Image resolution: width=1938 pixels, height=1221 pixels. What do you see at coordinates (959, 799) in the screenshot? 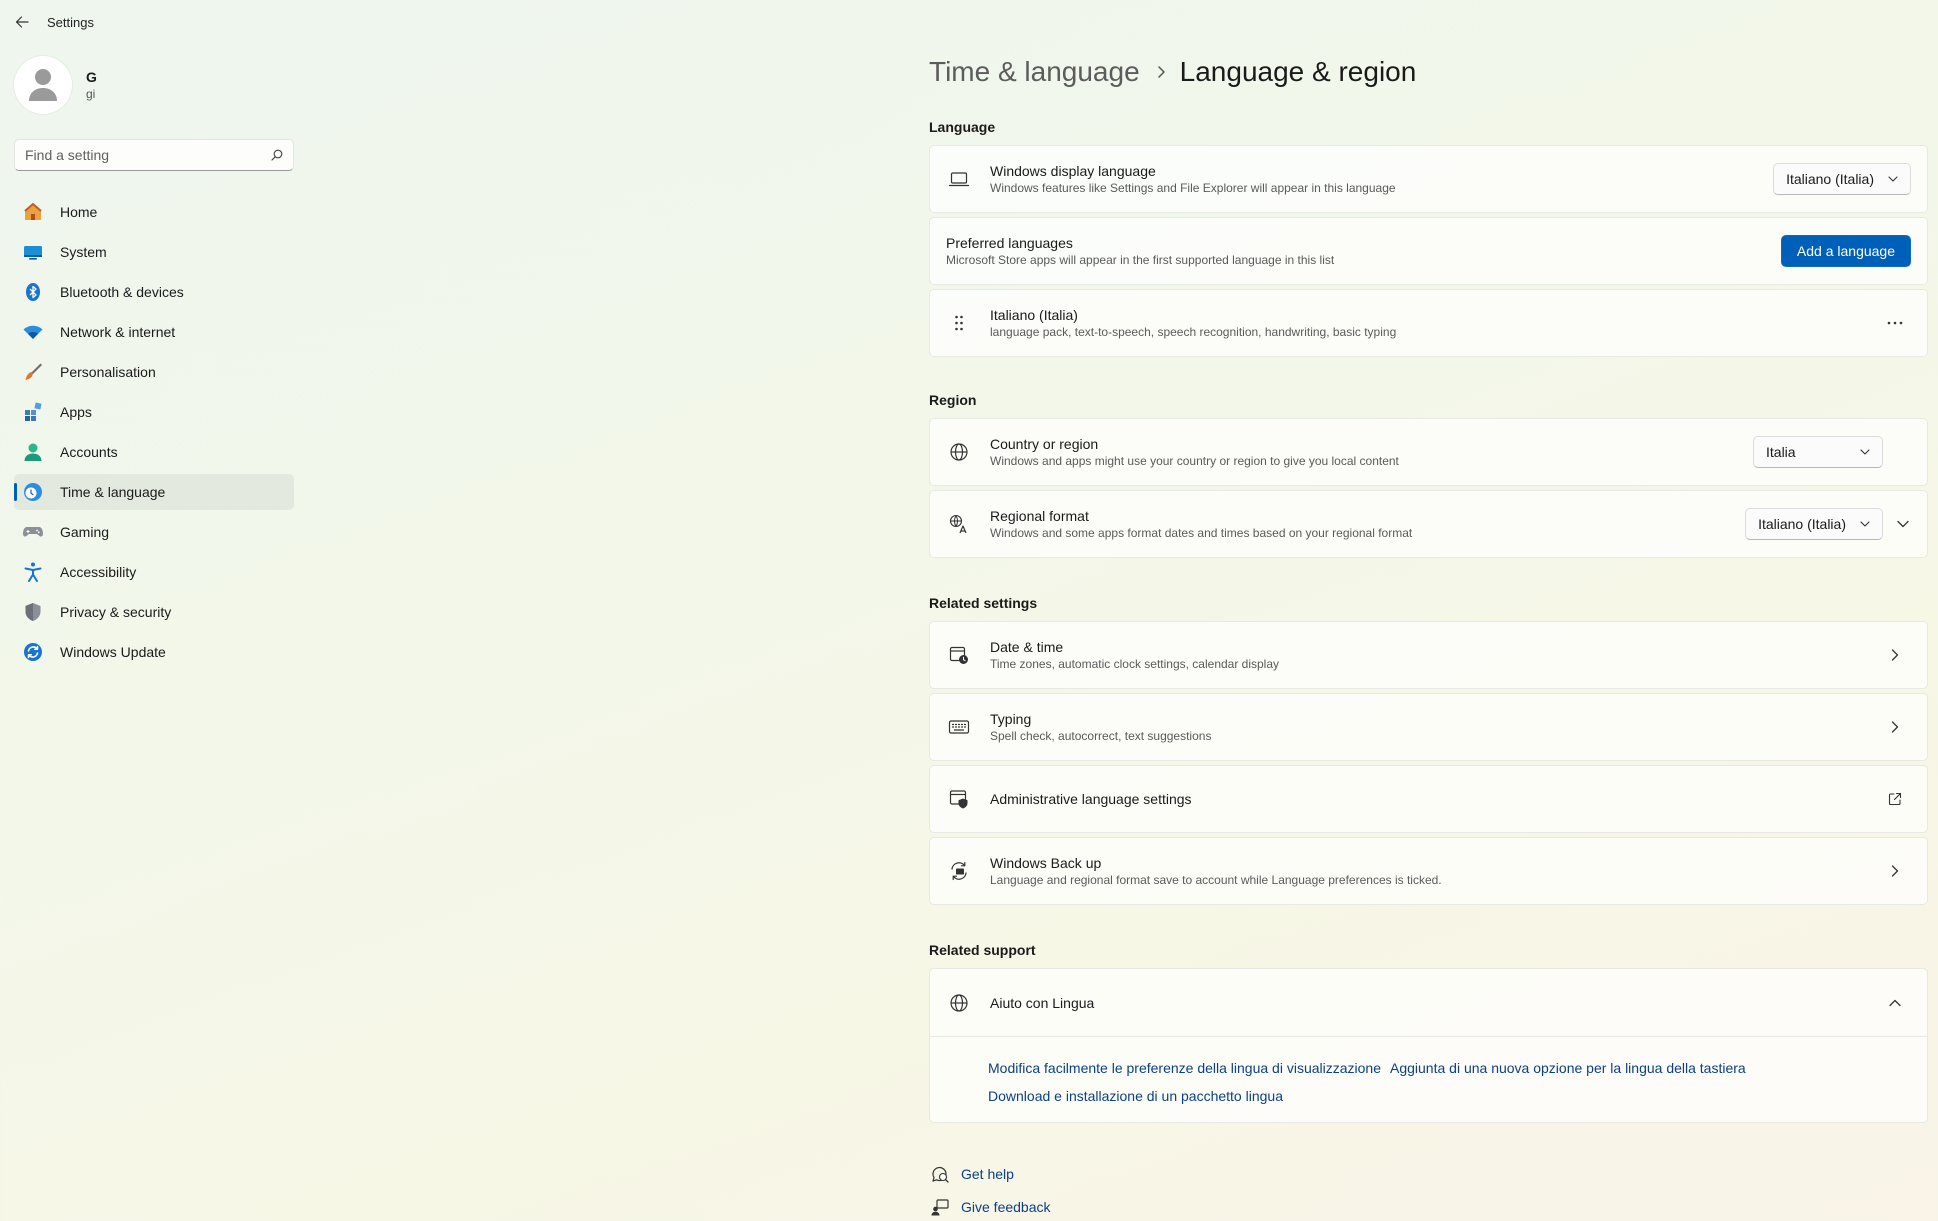
I see `admin-shield-icon` at bounding box center [959, 799].